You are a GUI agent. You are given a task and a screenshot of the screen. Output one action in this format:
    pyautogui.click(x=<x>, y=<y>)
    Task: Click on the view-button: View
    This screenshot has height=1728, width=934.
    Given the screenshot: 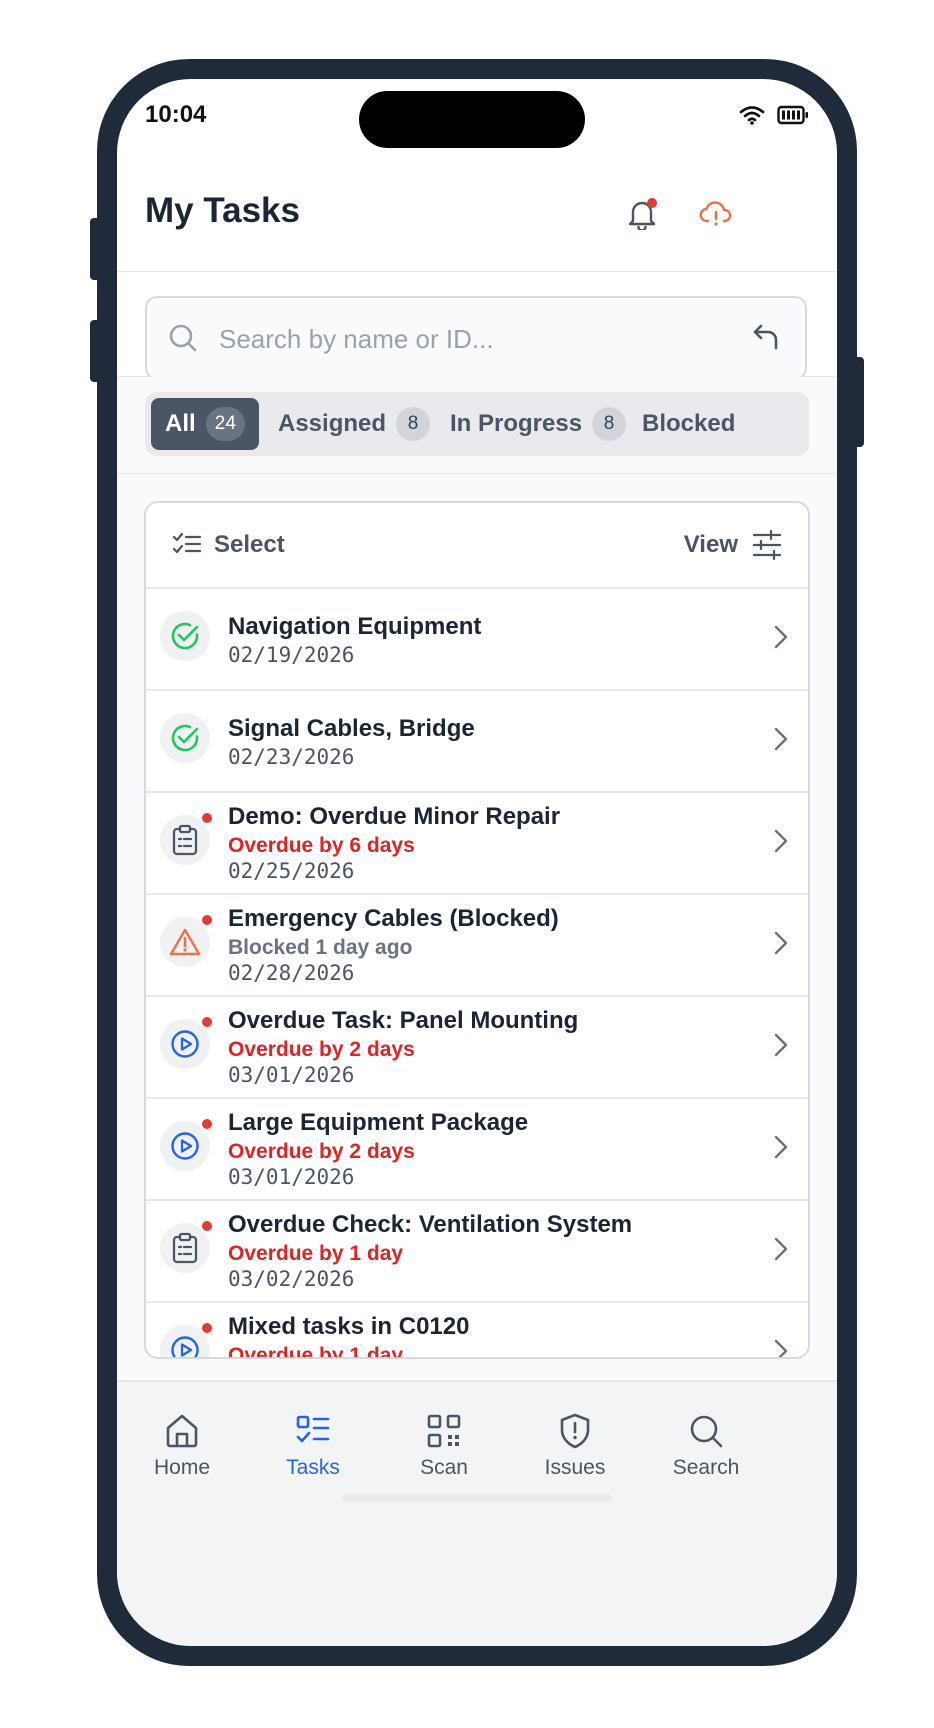 What is the action you would take?
    pyautogui.click(x=733, y=545)
    